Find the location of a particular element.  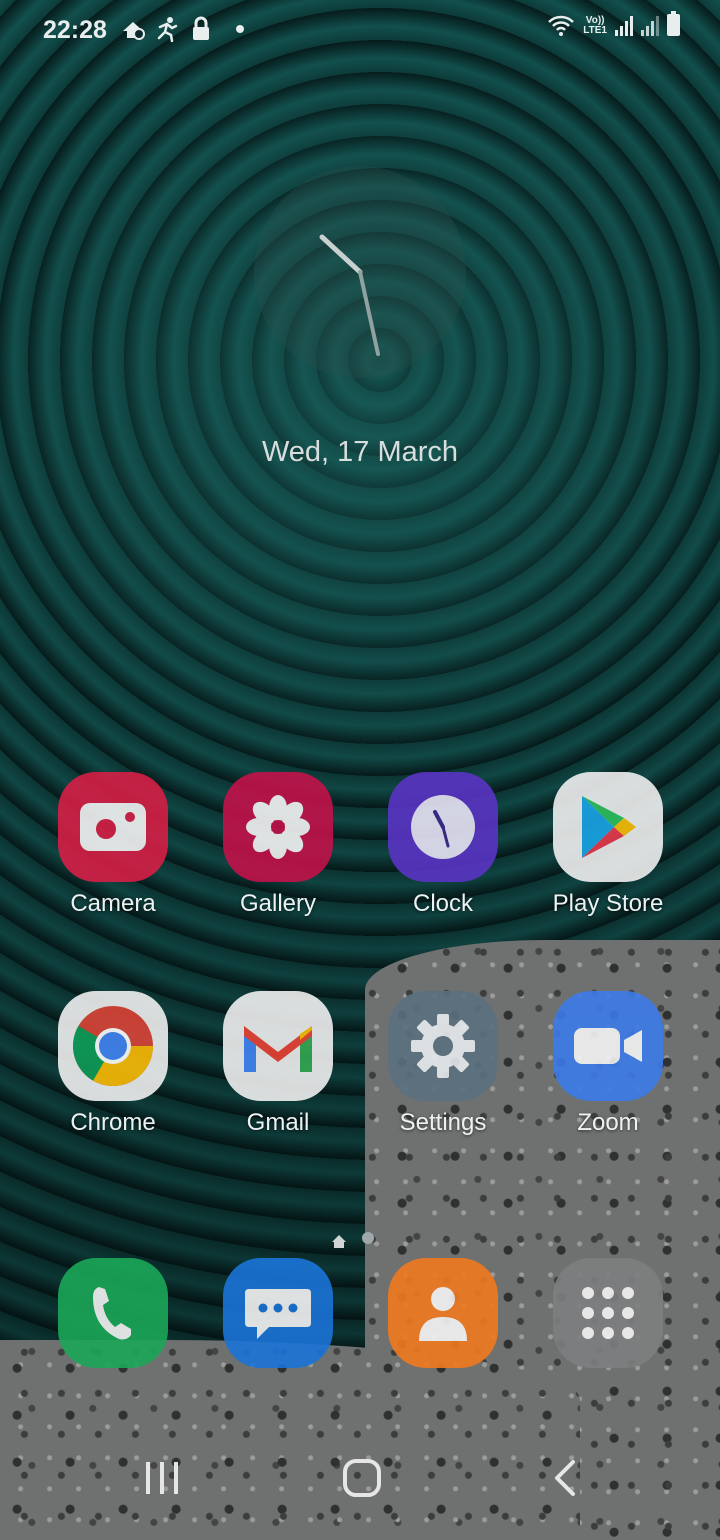

app-zoom: Zoom is located at coordinates (608, 1064).